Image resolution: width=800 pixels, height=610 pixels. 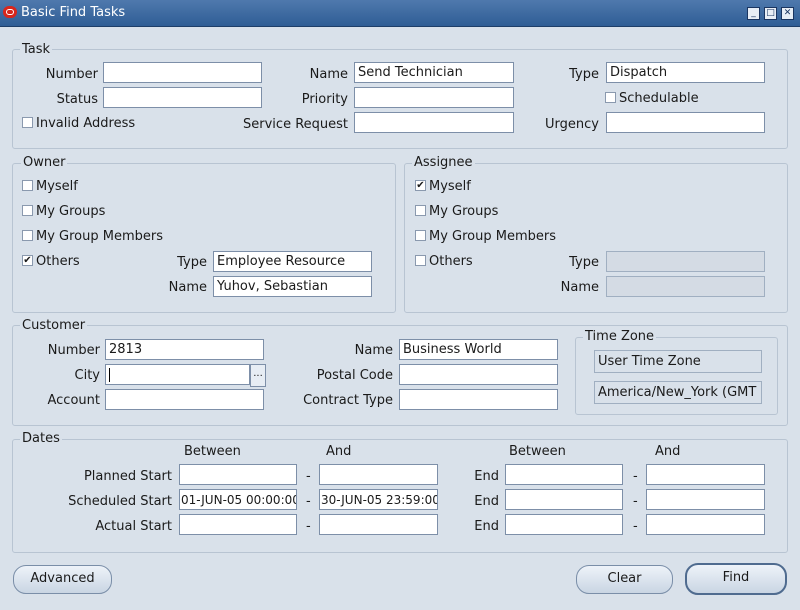 What do you see at coordinates (705, 524) in the screenshot?
I see `actual-end-to-field` at bounding box center [705, 524].